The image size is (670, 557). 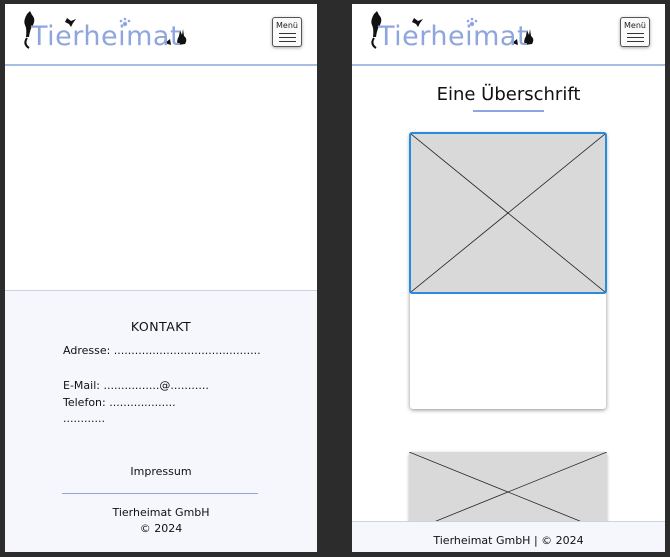 I want to click on footer-bar: Tierheimat GmbH | © 2024, so click(x=508, y=536).